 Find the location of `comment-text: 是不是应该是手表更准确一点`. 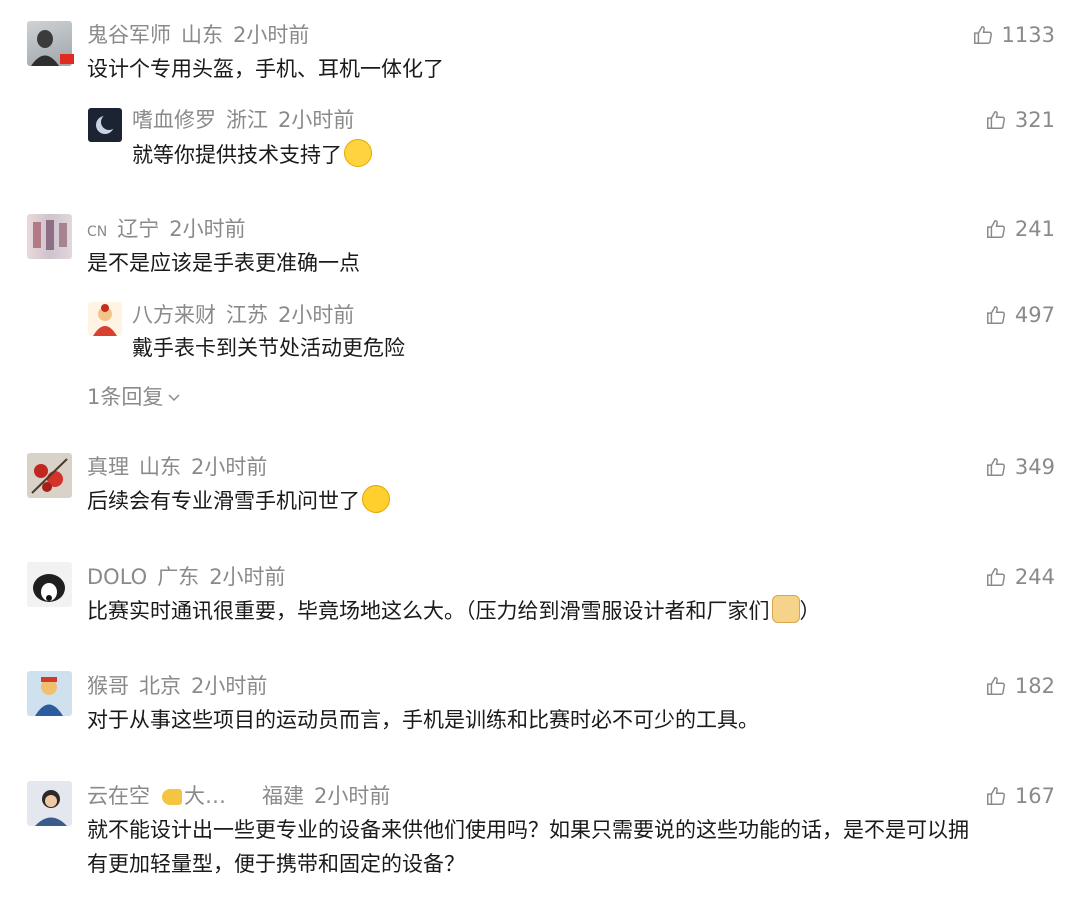

comment-text: 是不是应该是手表更准确一点 is located at coordinates (223, 263).